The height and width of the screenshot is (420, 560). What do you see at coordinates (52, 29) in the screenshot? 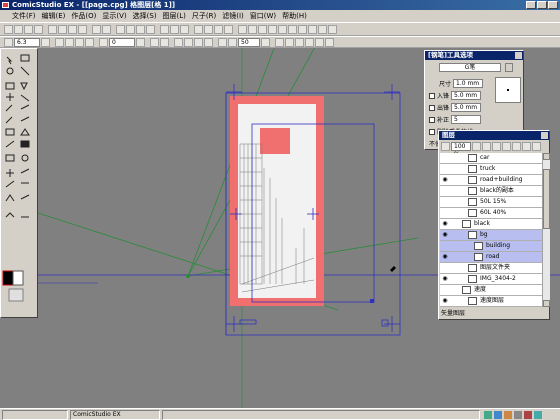
I see `cut-icon` at bounding box center [52, 29].